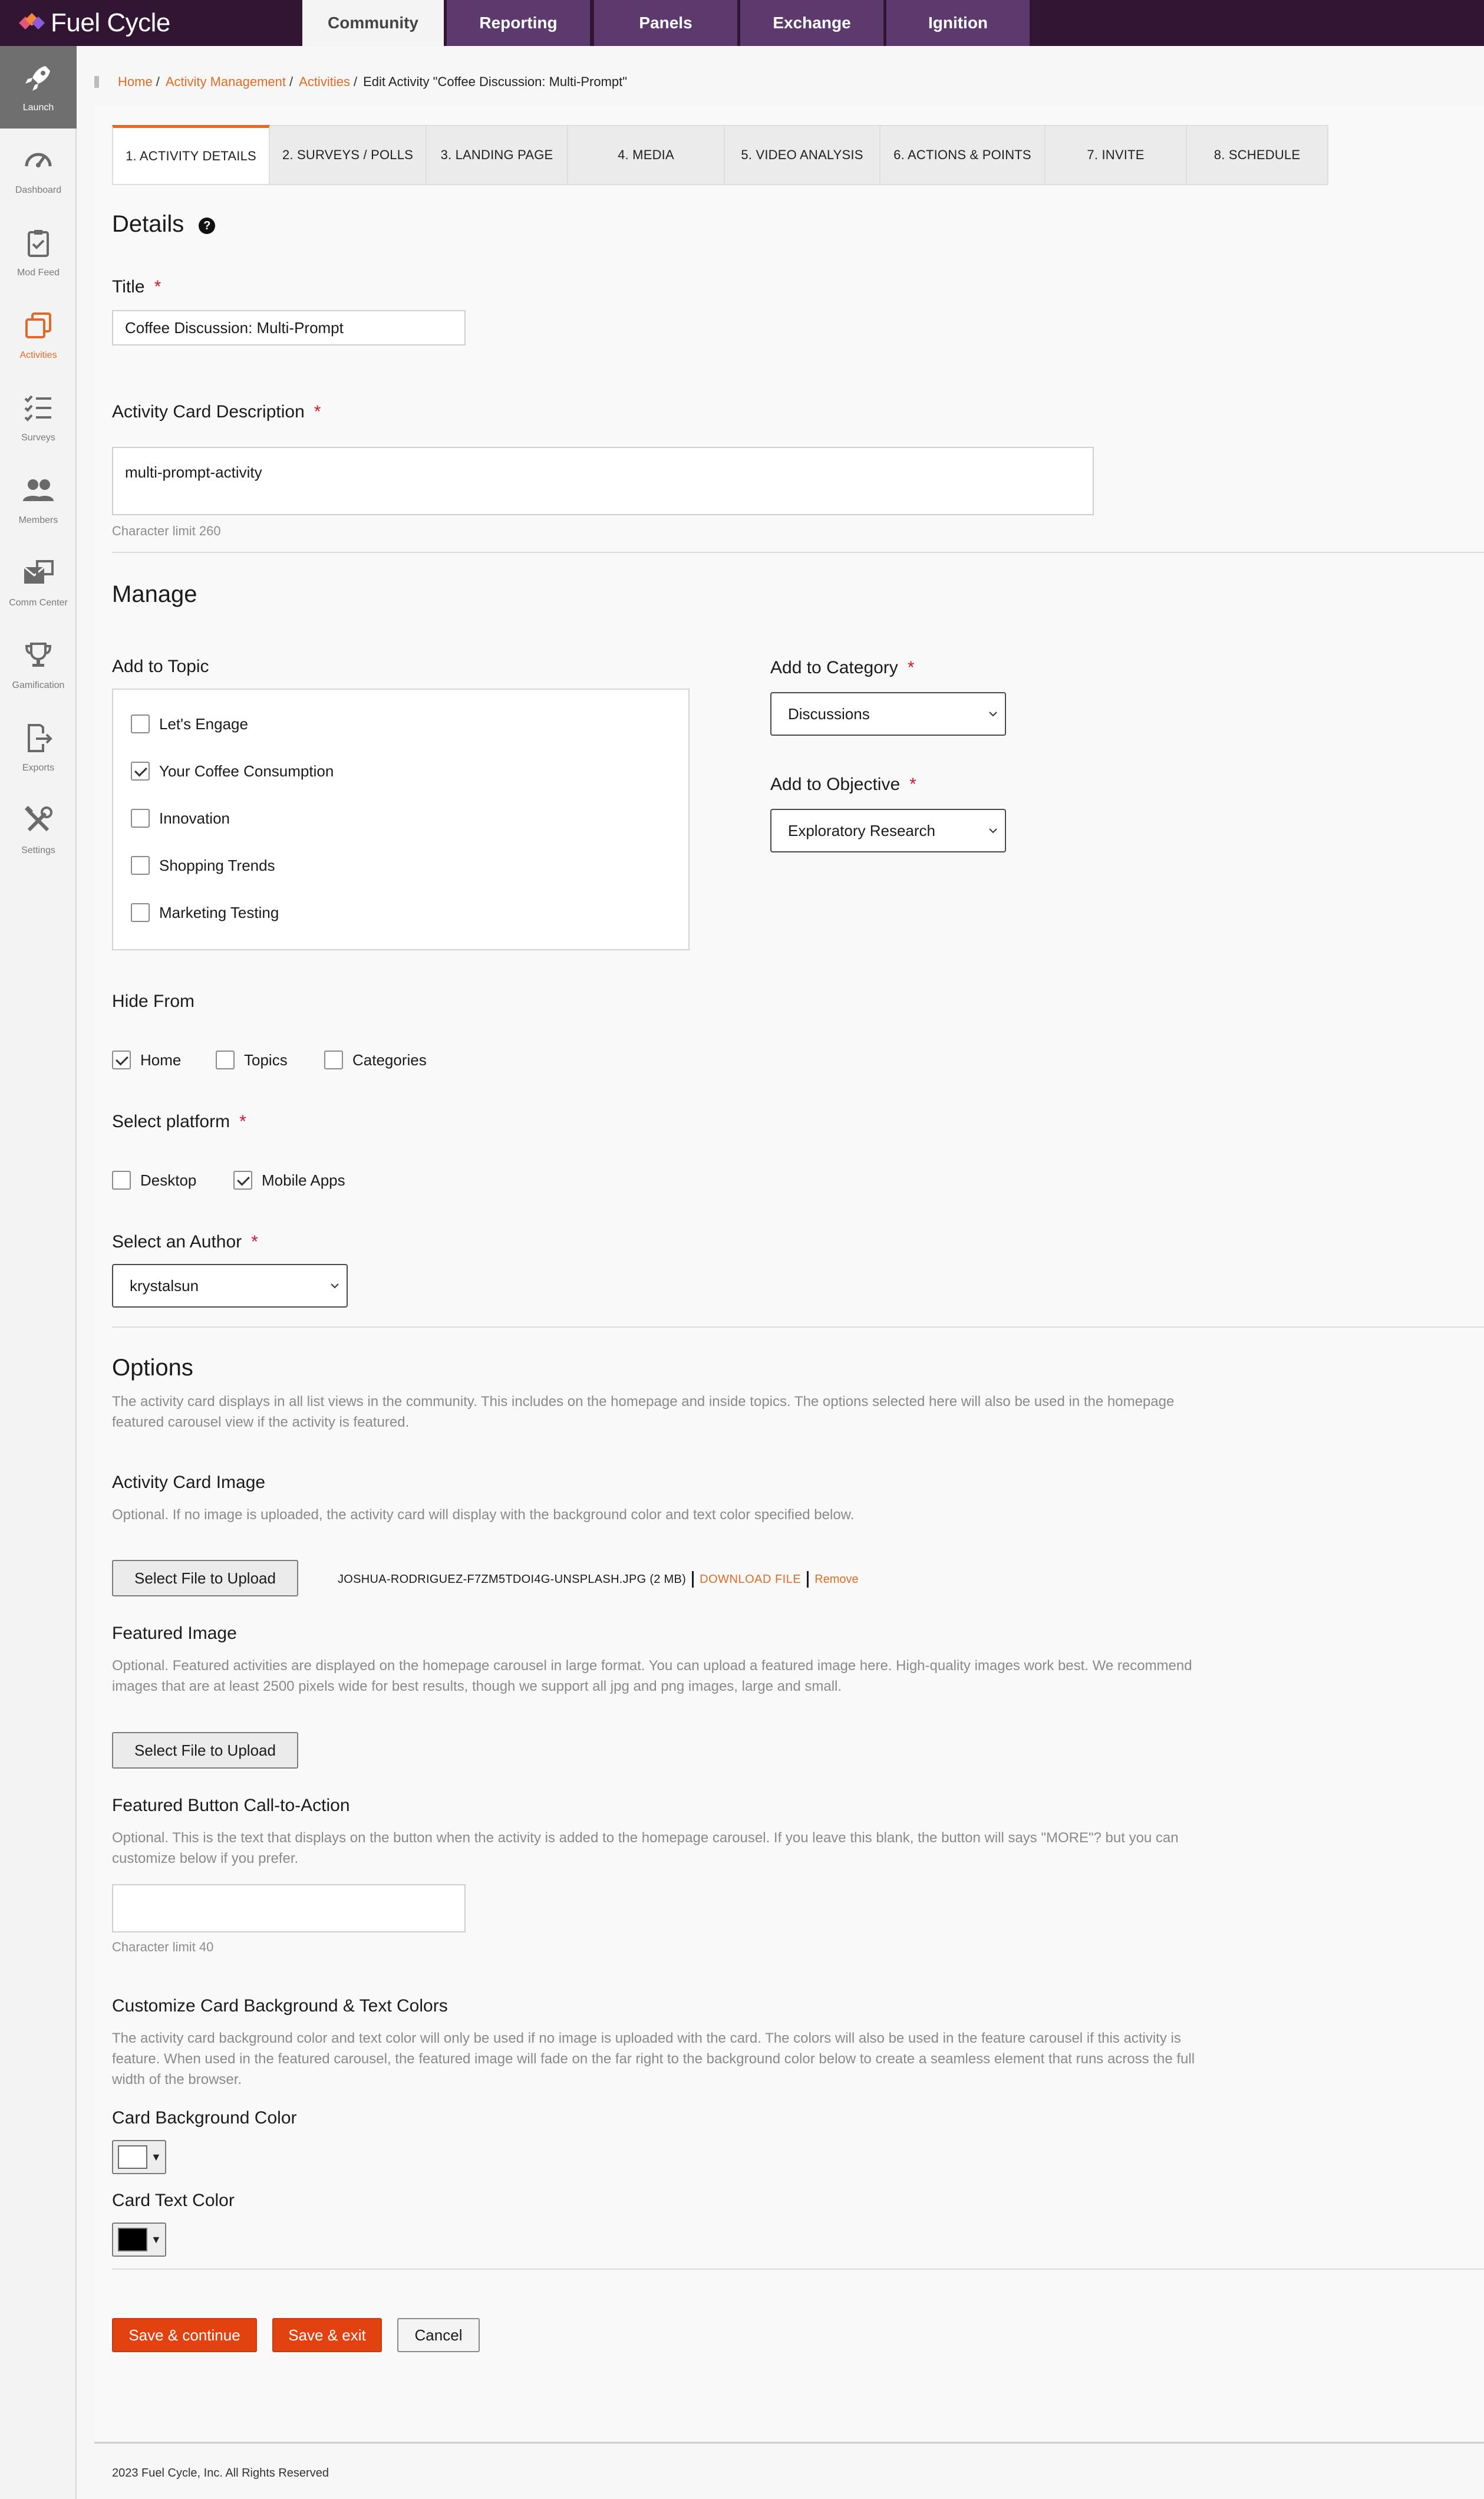  What do you see at coordinates (373, 23) in the screenshot?
I see `nav-tab-community: Community` at bounding box center [373, 23].